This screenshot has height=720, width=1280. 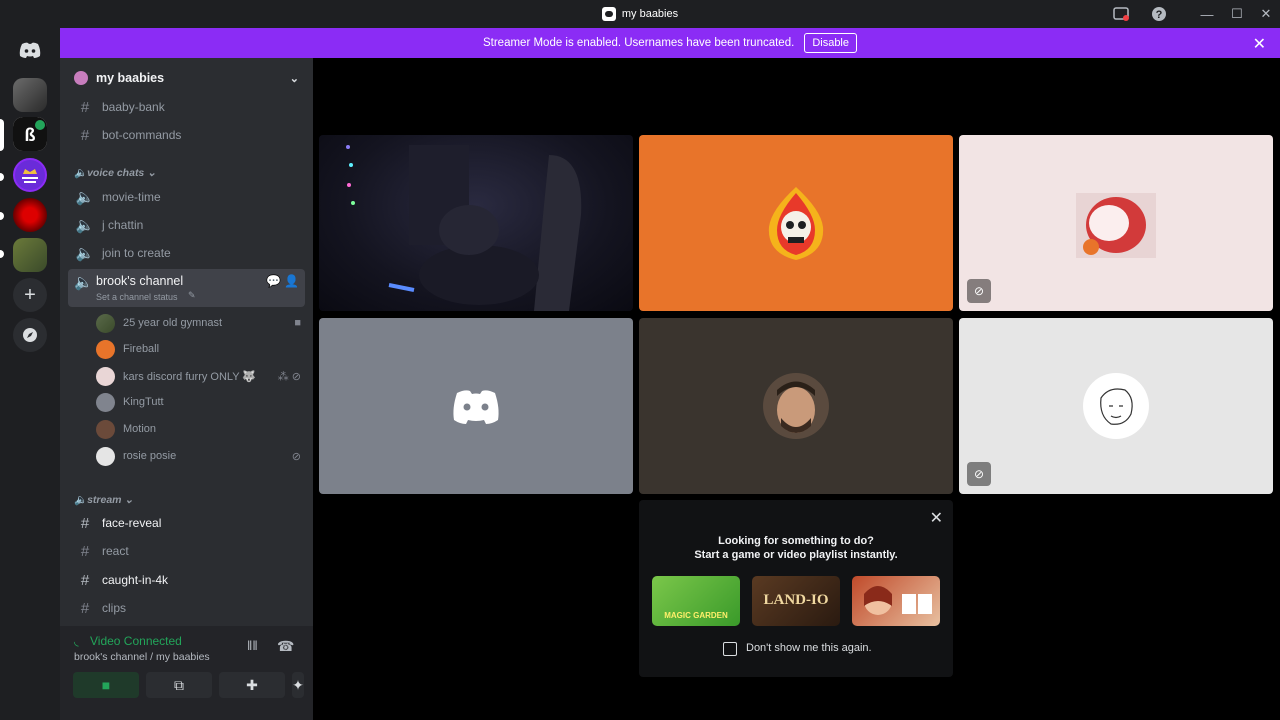 I want to click on server-red, so click(x=30, y=215).